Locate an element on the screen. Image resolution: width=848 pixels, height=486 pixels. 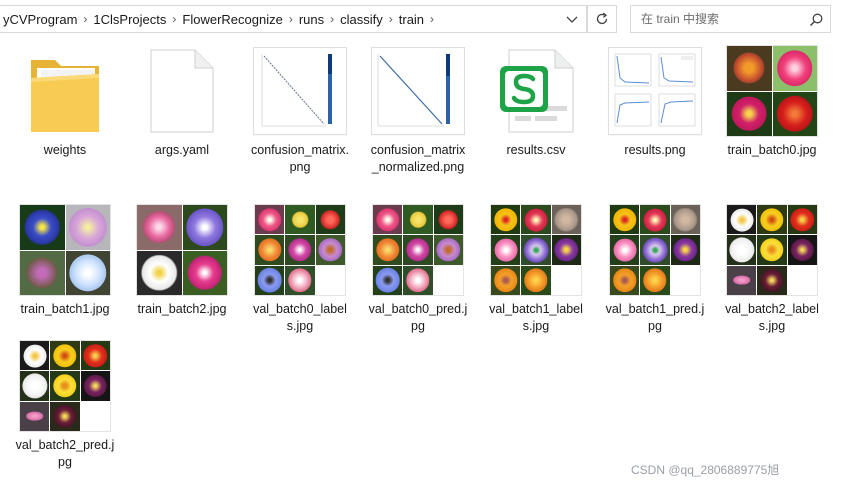
breadcrumb-train: train is located at coordinates (411, 19).